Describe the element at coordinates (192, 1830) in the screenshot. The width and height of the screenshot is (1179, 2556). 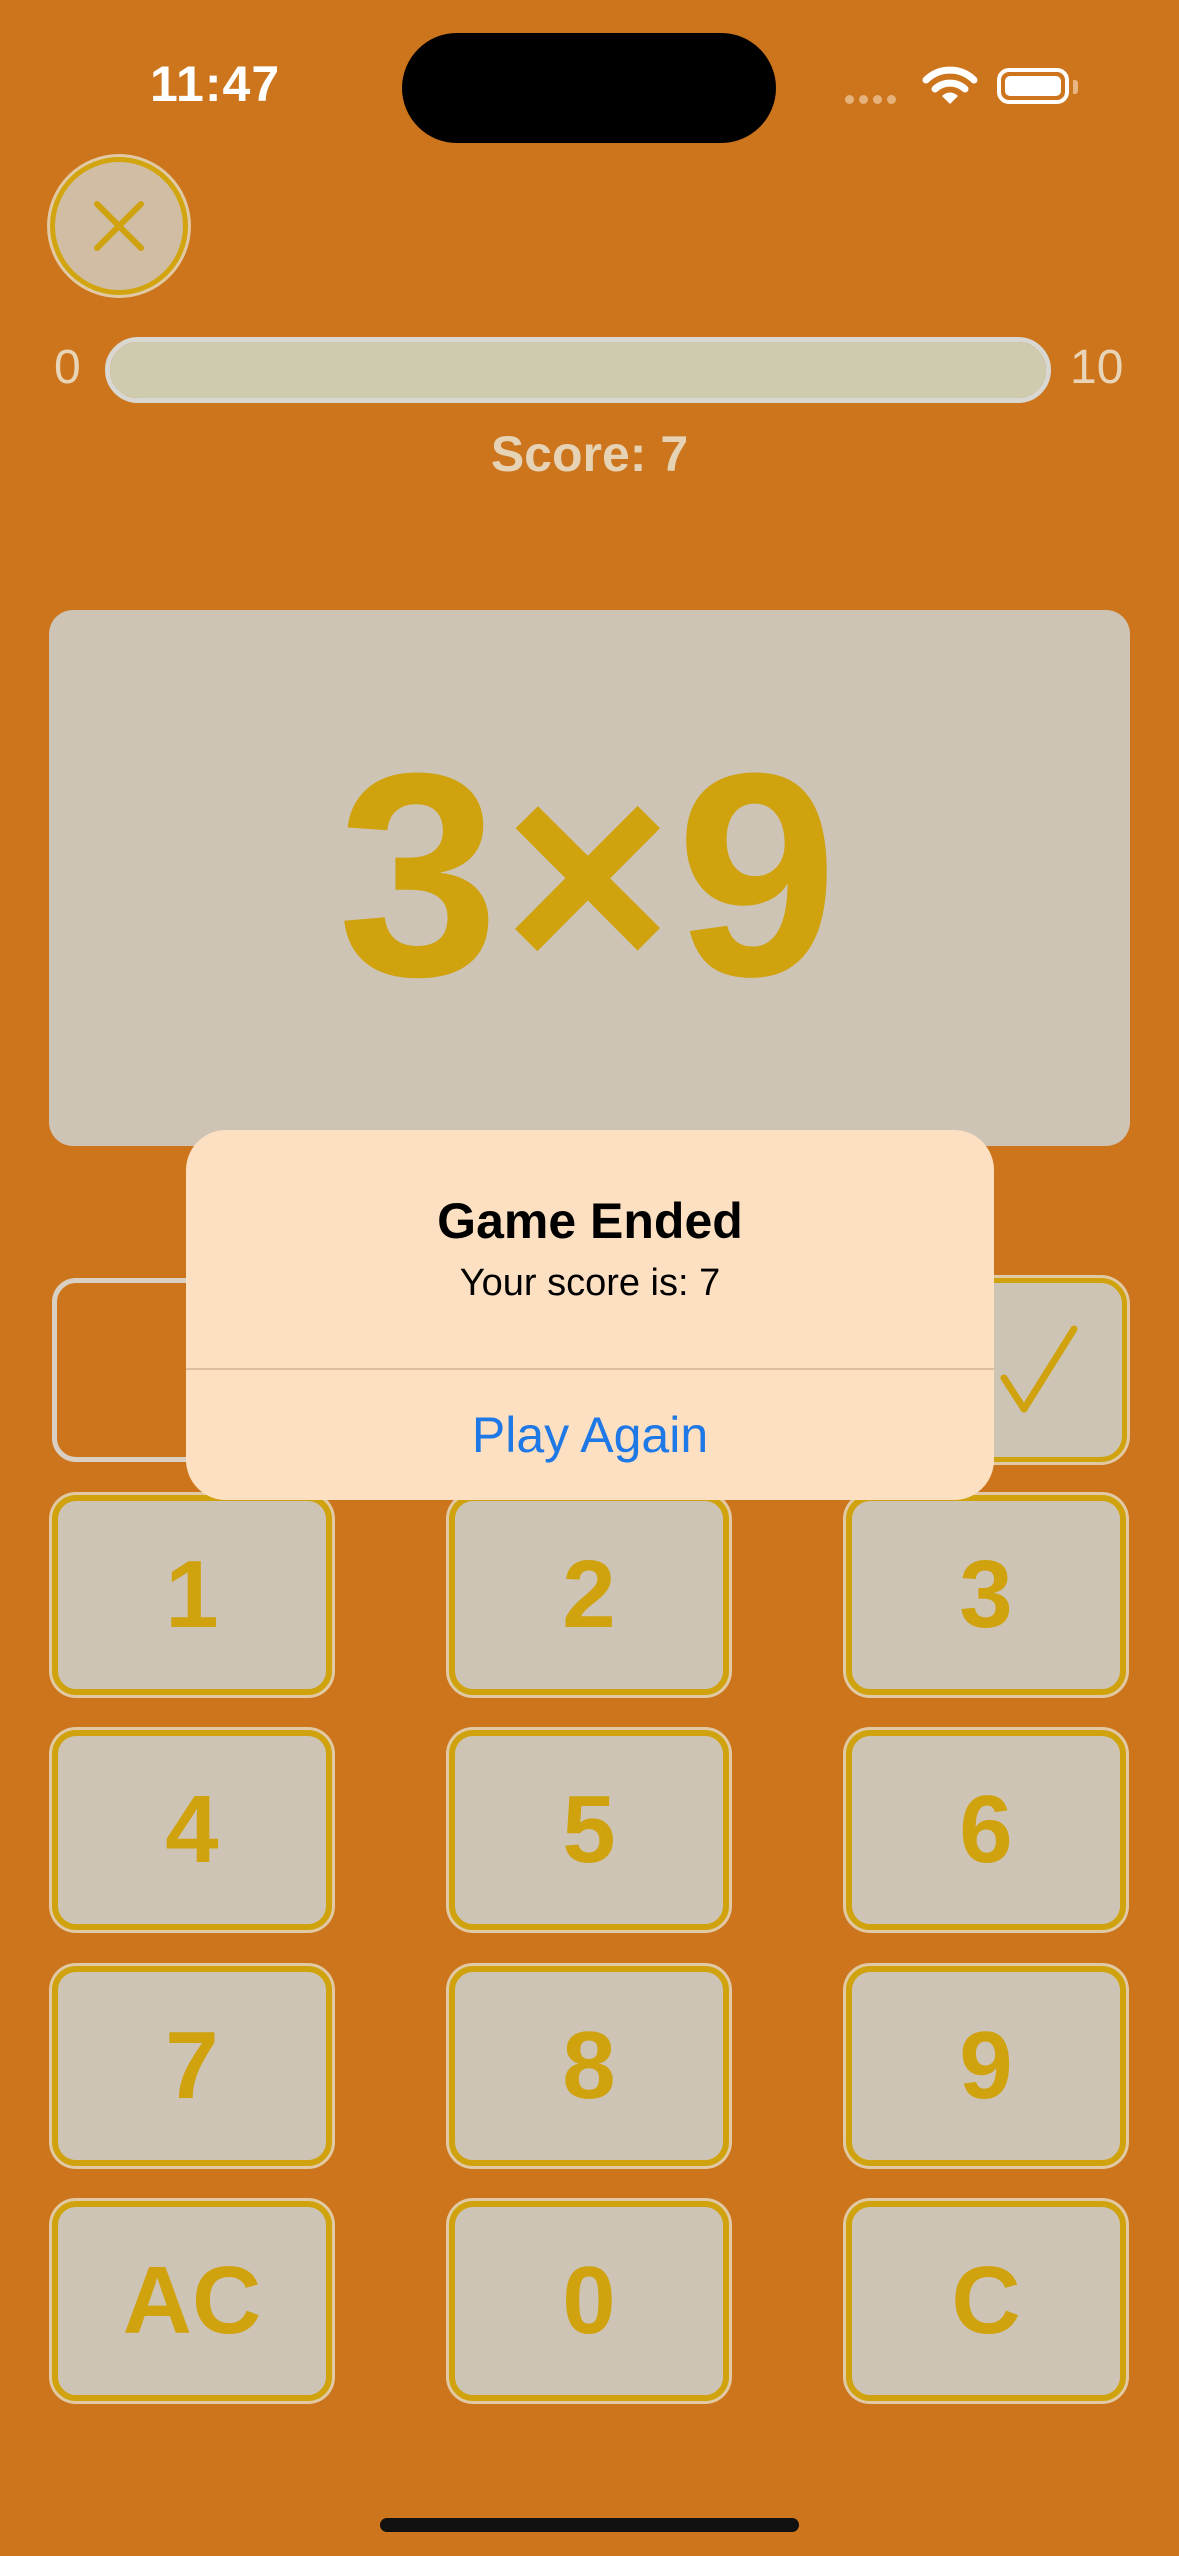
I see `key-4: 4` at that location.